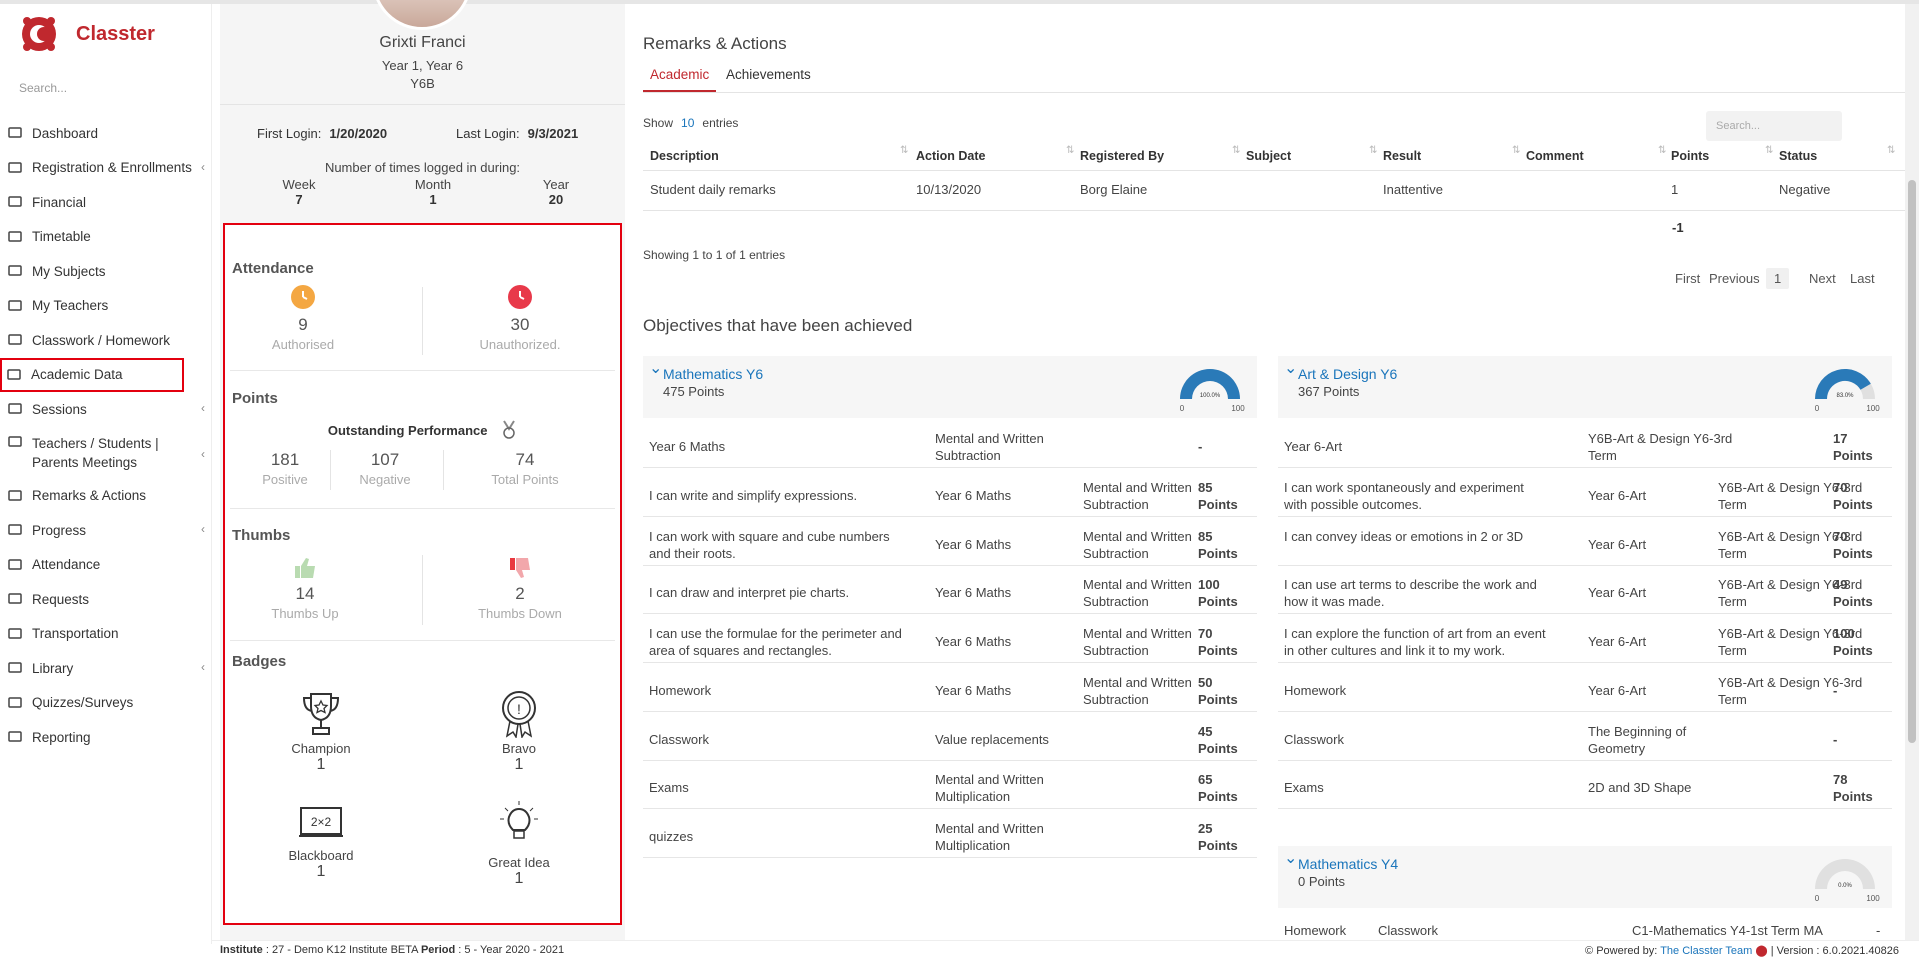 This screenshot has height=960, width=1919. What do you see at coordinates (687, 123) in the screenshot?
I see `entries-count-select: 10` at bounding box center [687, 123].